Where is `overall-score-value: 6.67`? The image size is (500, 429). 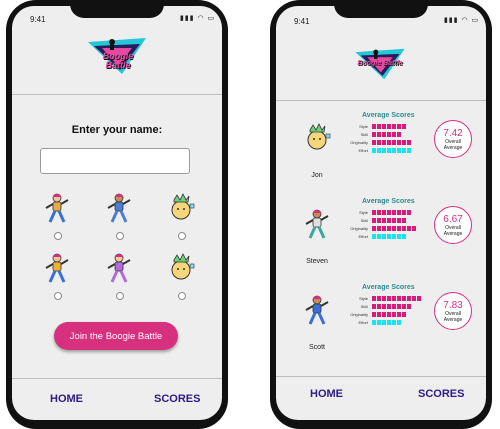 overall-score-value: 6.67 is located at coordinates (453, 219).